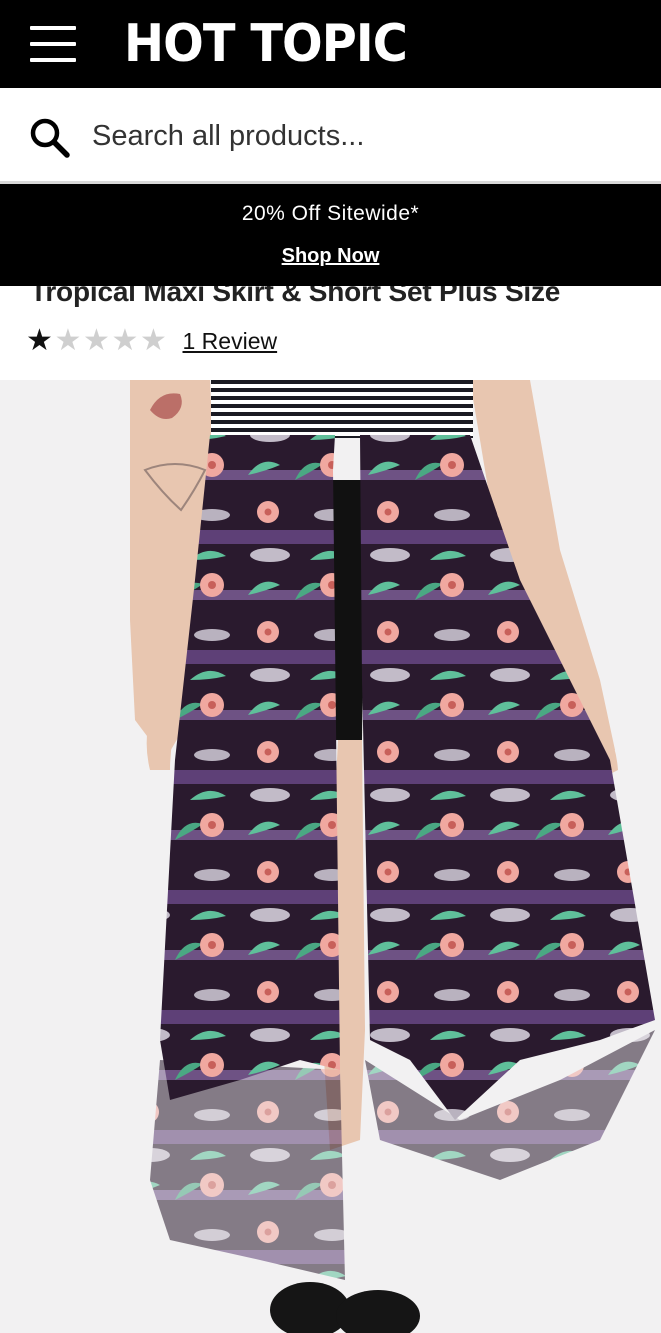 The image size is (661, 1333). I want to click on site-header: HOT TOPIC, so click(330, 44).